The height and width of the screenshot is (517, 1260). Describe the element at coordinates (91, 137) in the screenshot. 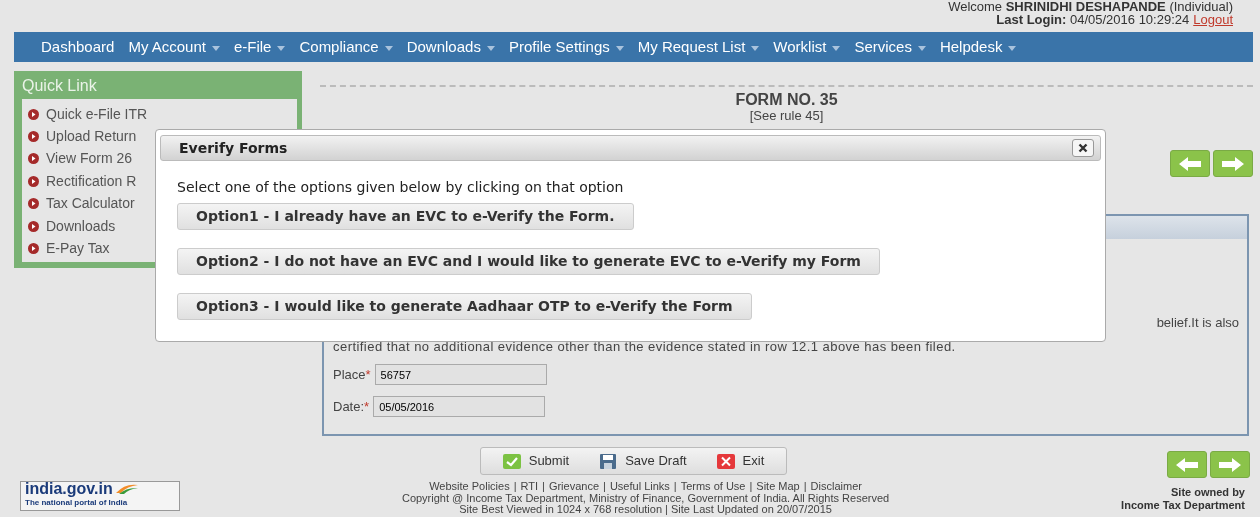

I see `quick-link: Upload Return` at that location.